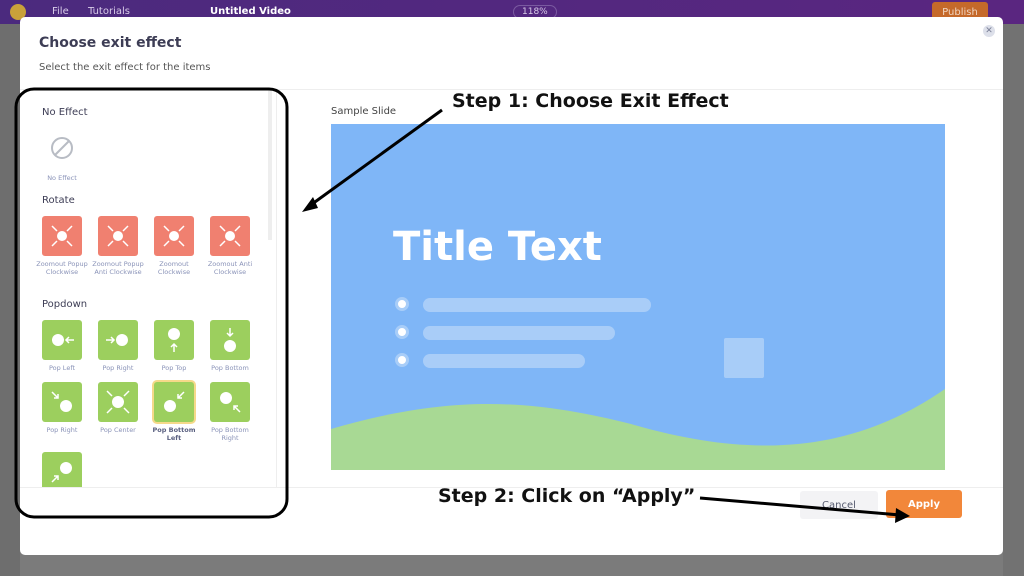 This screenshot has width=1024, height=576. I want to click on step1-annotation: Step 1: Choose Exit Effect, so click(590, 101).